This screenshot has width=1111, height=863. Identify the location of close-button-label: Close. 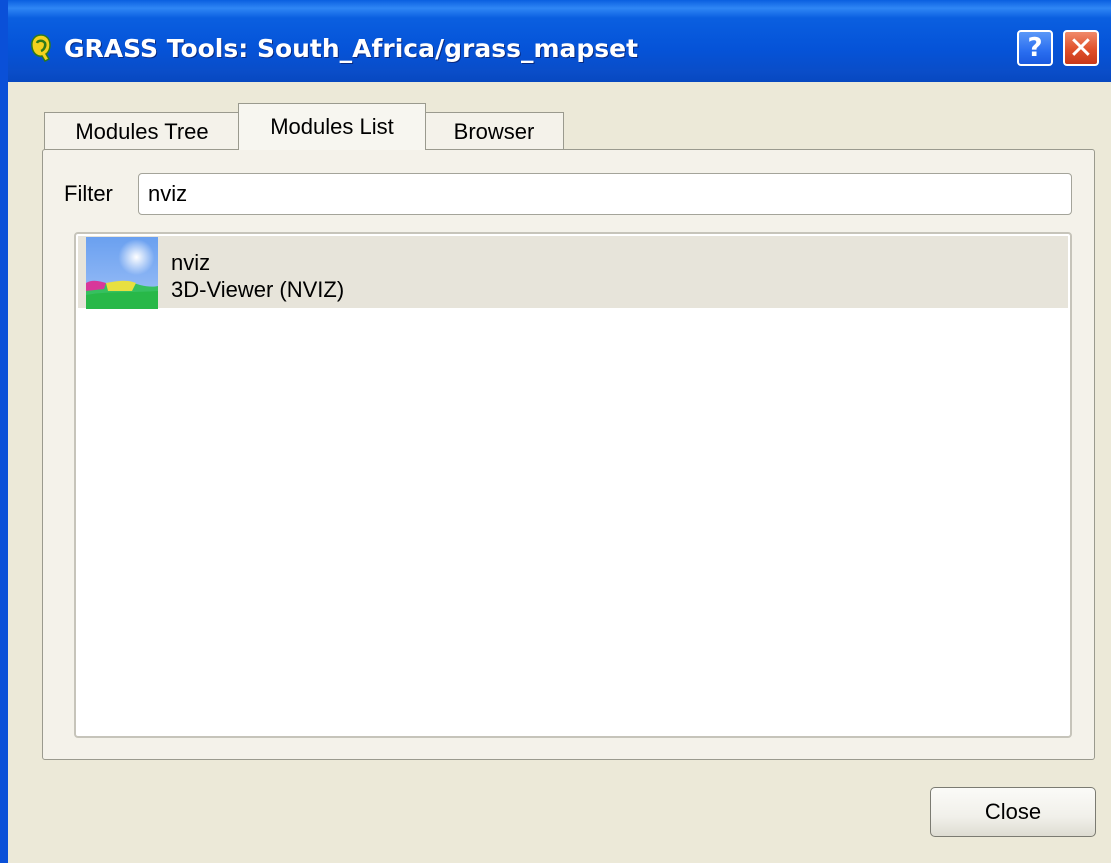
(1013, 811).